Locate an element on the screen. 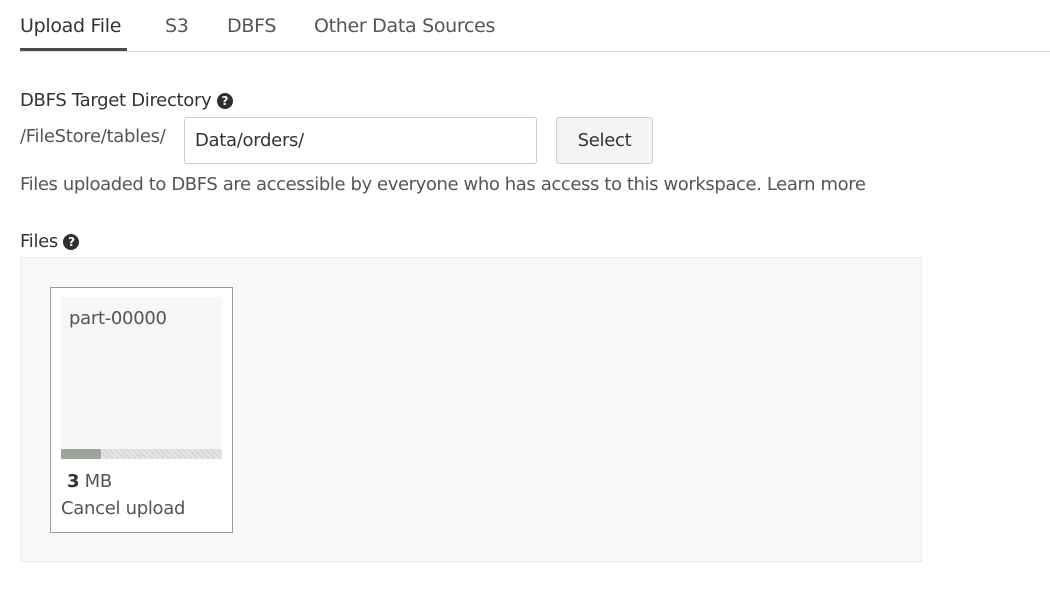 The height and width of the screenshot is (604, 1050). directory-prefix: /FileStore/tables/ is located at coordinates (93, 136).